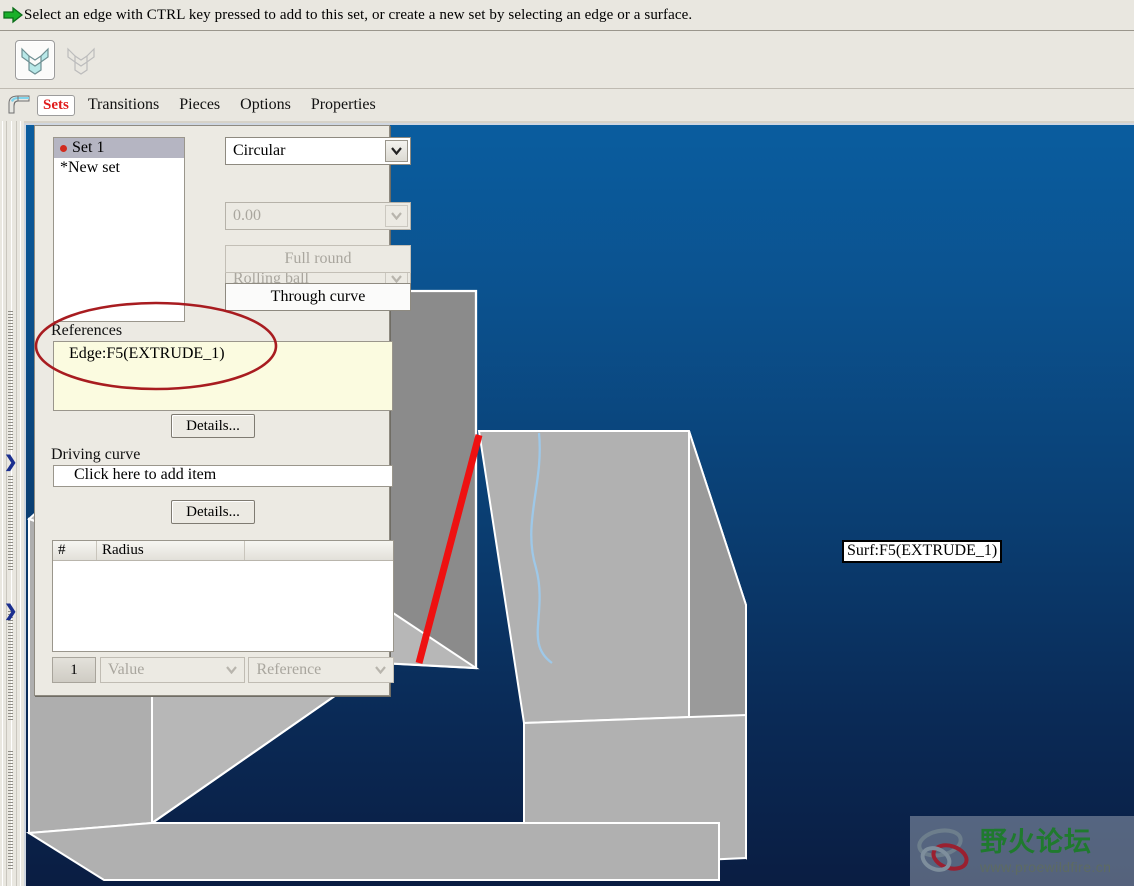 The height and width of the screenshot is (886, 1134). What do you see at coordinates (88, 147) in the screenshot?
I see `set-label: Set 1` at bounding box center [88, 147].